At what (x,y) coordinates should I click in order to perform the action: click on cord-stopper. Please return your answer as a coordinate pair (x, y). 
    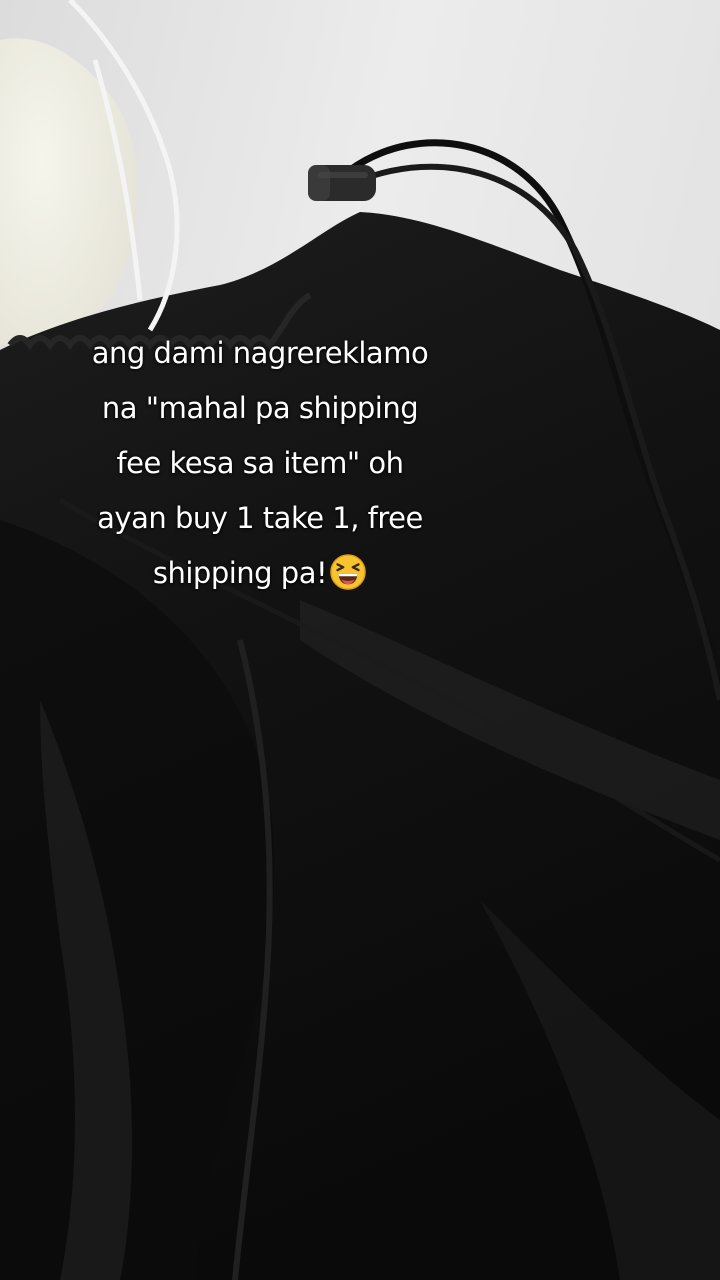
    Looking at the image, I should click on (342, 183).